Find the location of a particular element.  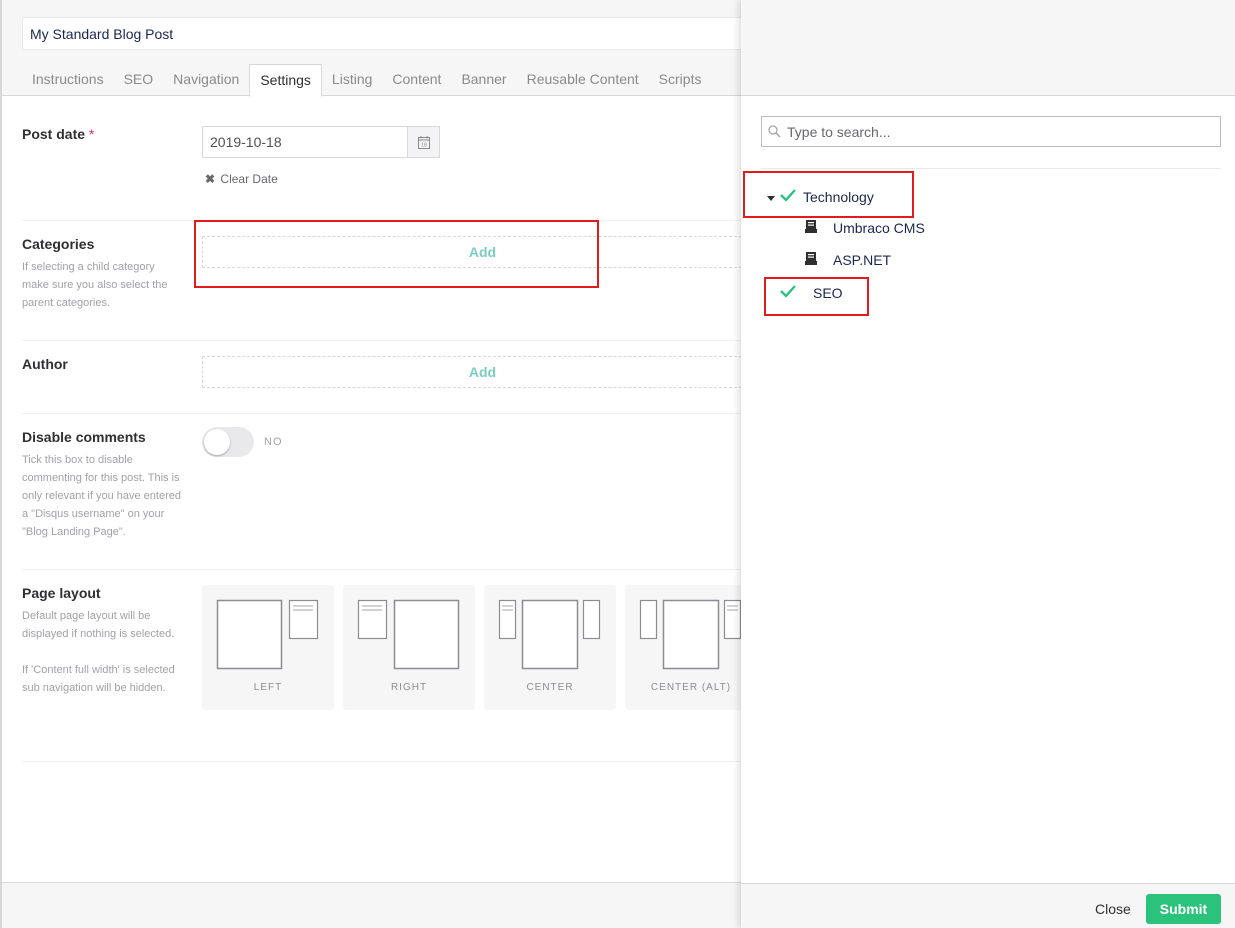

tab-settings: Settings is located at coordinates (285, 80).